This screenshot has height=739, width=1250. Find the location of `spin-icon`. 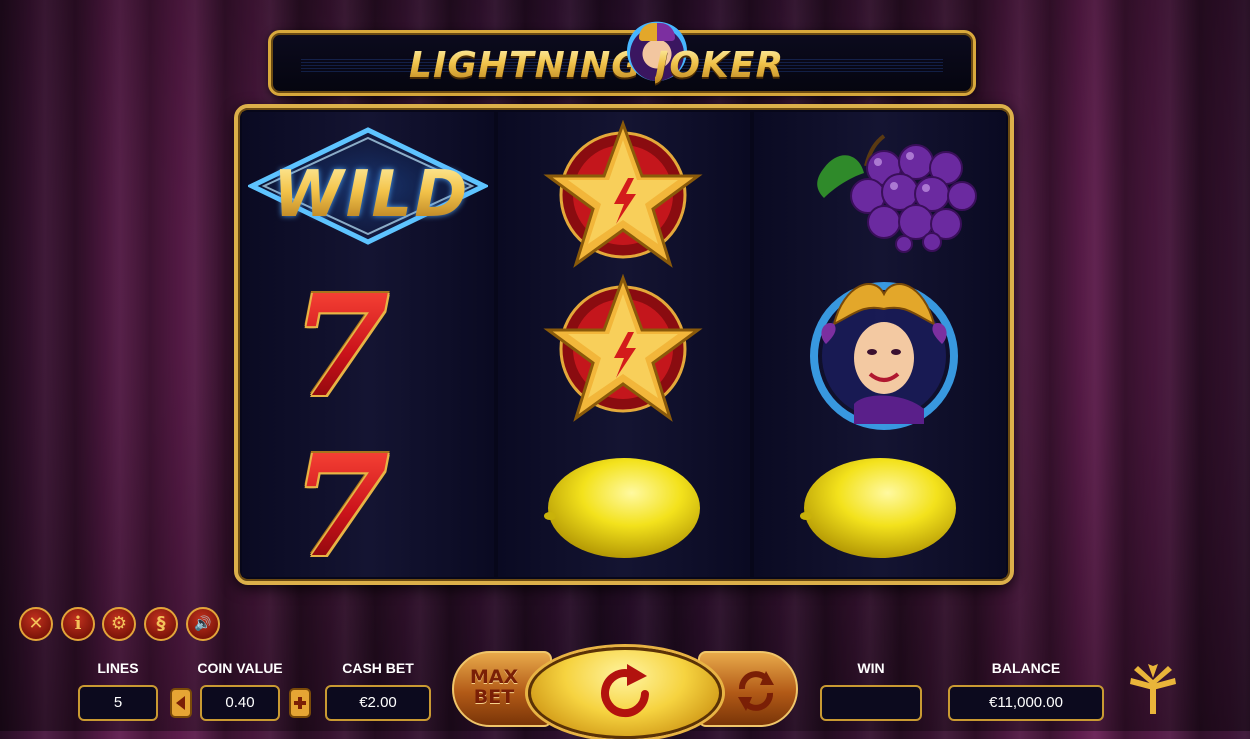

spin-icon is located at coordinates (625, 691).